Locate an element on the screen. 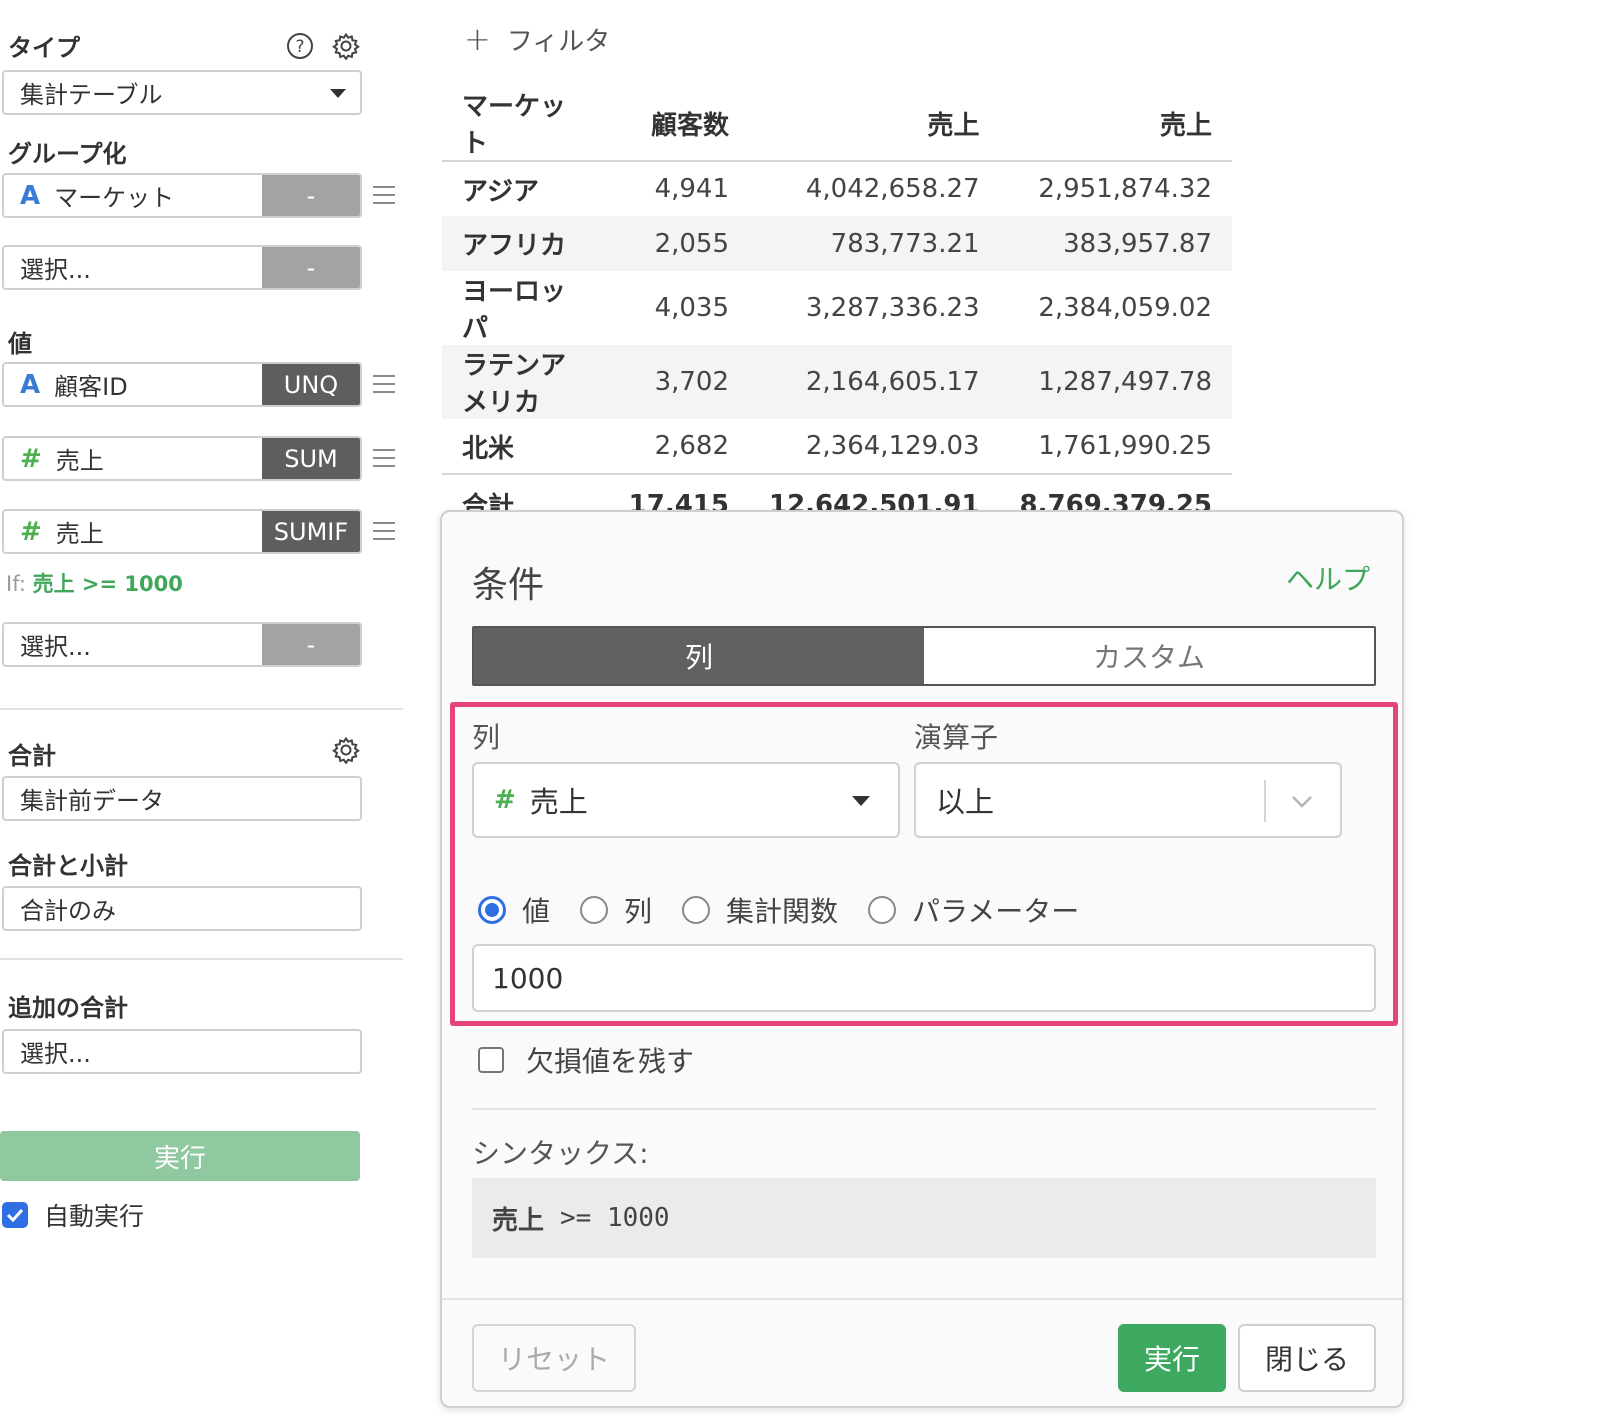 The width and height of the screenshot is (1612, 1418). close-button: 閉じる is located at coordinates (1307, 1358).